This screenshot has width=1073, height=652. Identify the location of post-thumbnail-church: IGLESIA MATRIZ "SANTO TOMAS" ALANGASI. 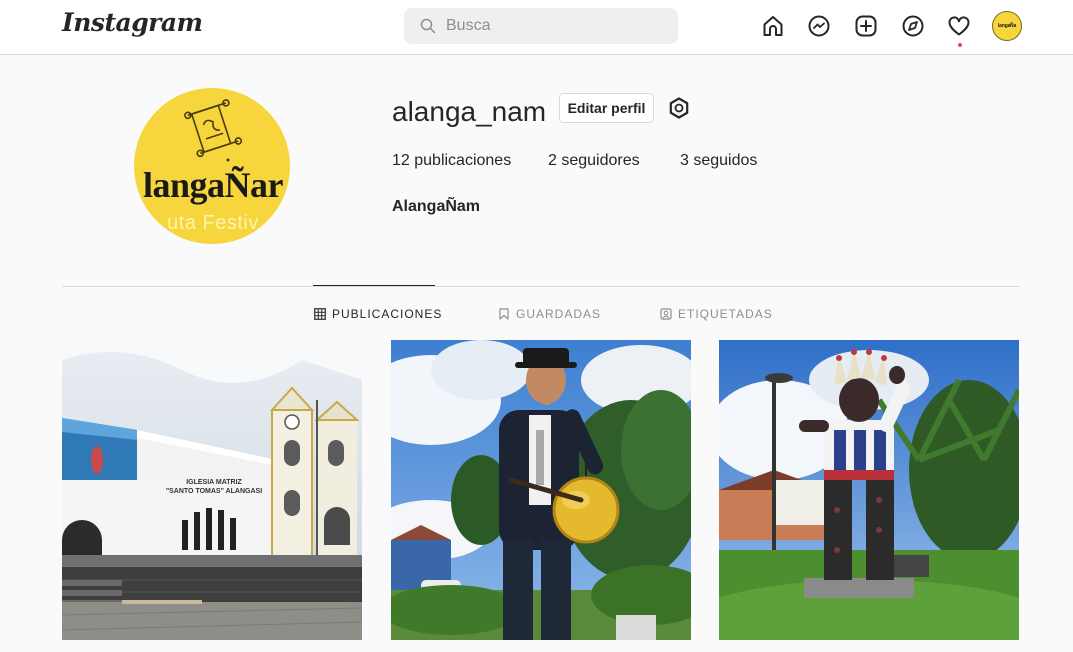
(212, 490).